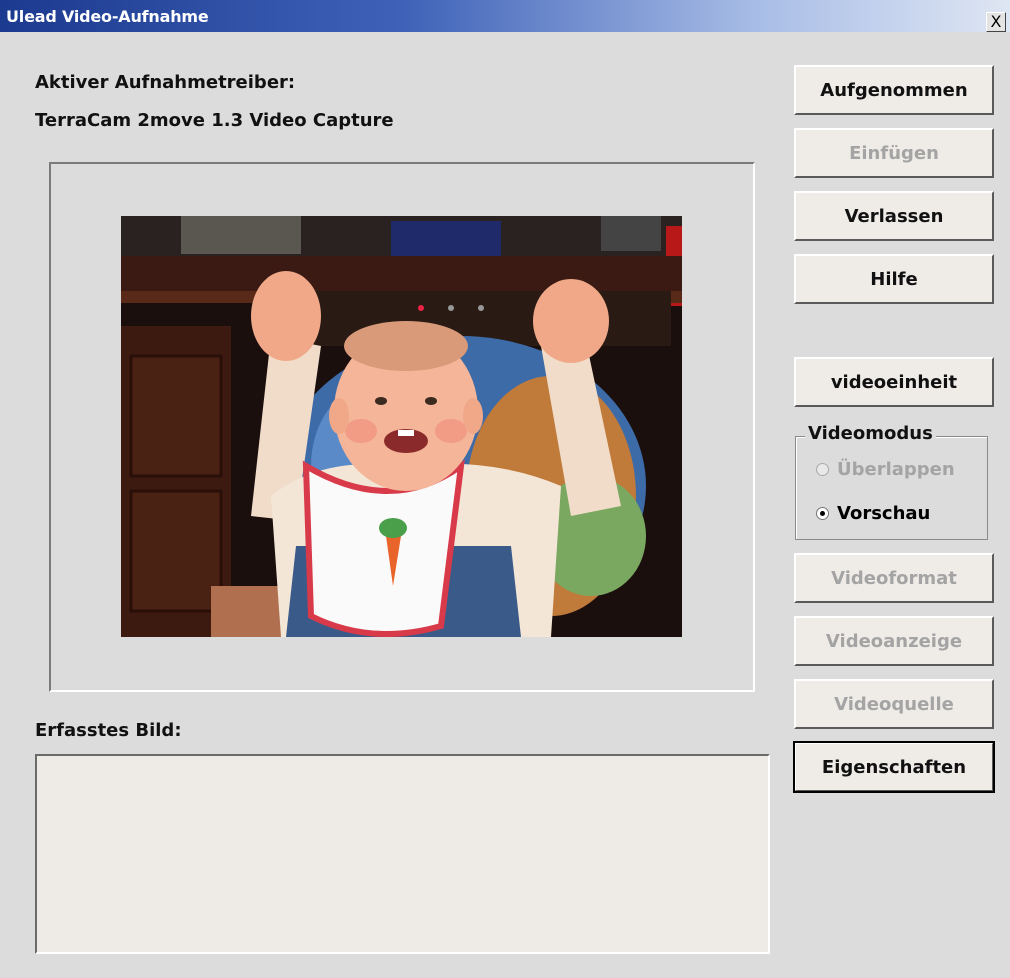 This screenshot has height=978, width=1010. What do you see at coordinates (894, 704) in the screenshot?
I see `videoquelle-button: Videoquelle` at bounding box center [894, 704].